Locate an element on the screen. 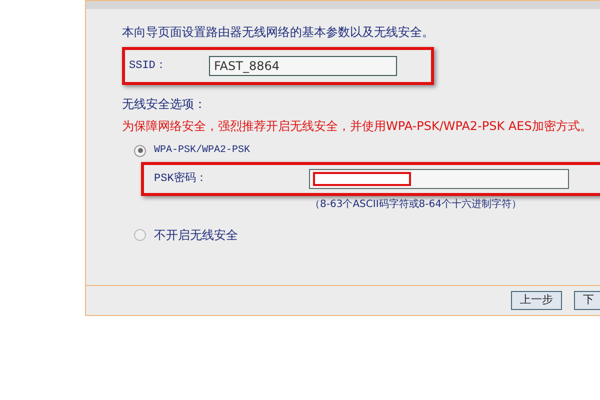 The width and height of the screenshot is (600, 400). intro-text: 本向导页面设置路由器无线网络的基本参数以及无线安全。 is located at coordinates (278, 32).